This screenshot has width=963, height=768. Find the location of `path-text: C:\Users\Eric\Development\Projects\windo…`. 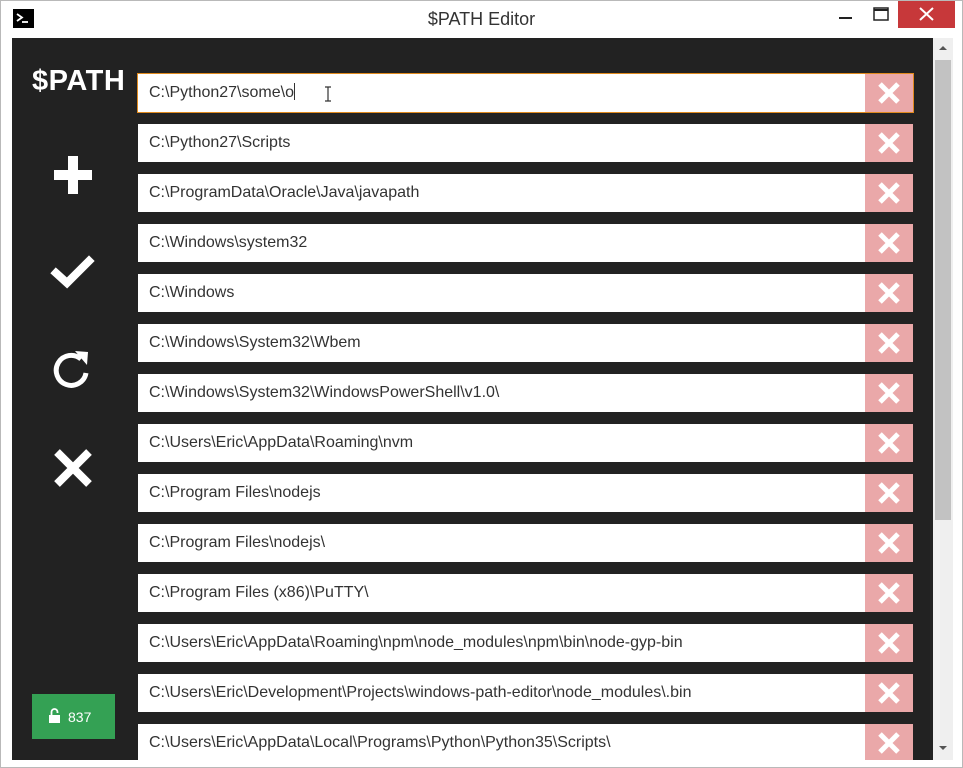

path-text: C:\Users\Eric\Development\Projects\windo… is located at coordinates (420, 692).